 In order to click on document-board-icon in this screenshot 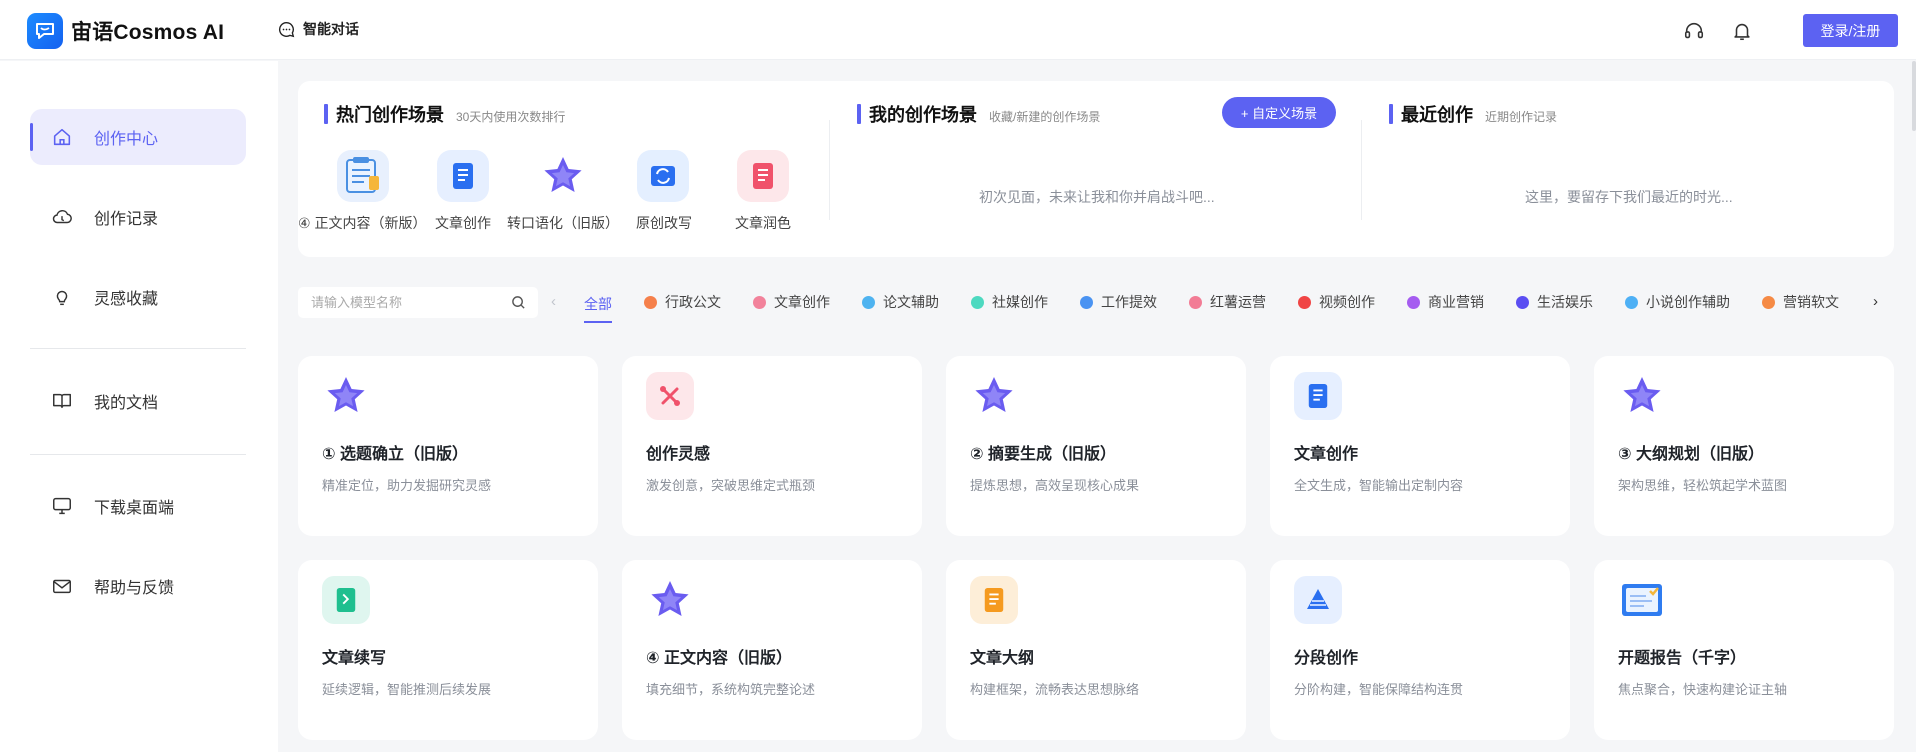, I will do `click(363, 176)`.